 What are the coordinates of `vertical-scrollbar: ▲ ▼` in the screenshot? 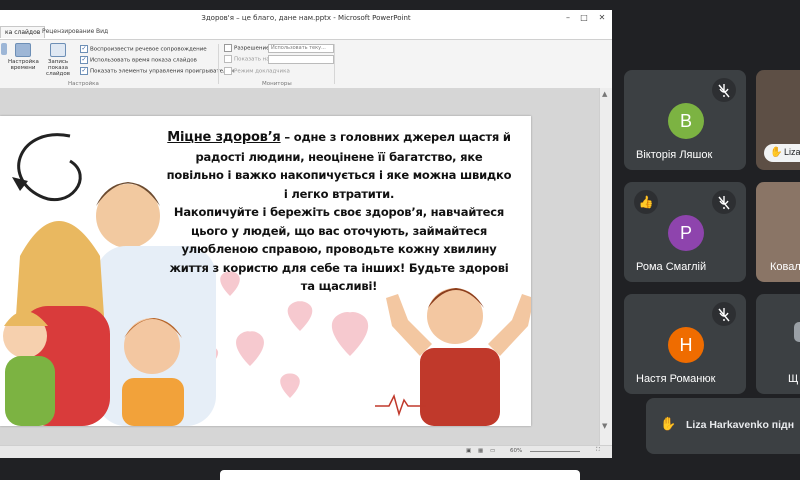 It's located at (605, 267).